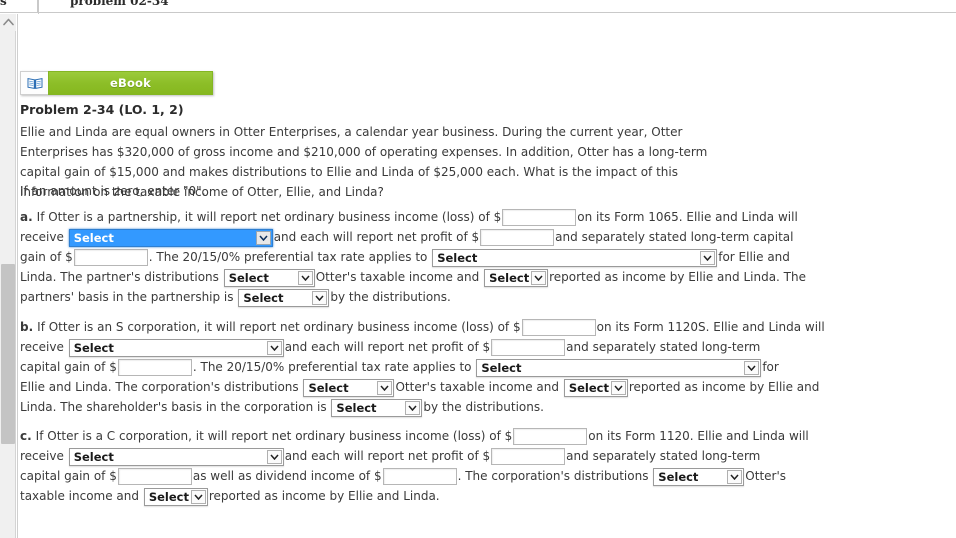  What do you see at coordinates (113, 191) in the screenshot?
I see `problem-instruction: If an amount is zero, enter "0".` at bounding box center [113, 191].